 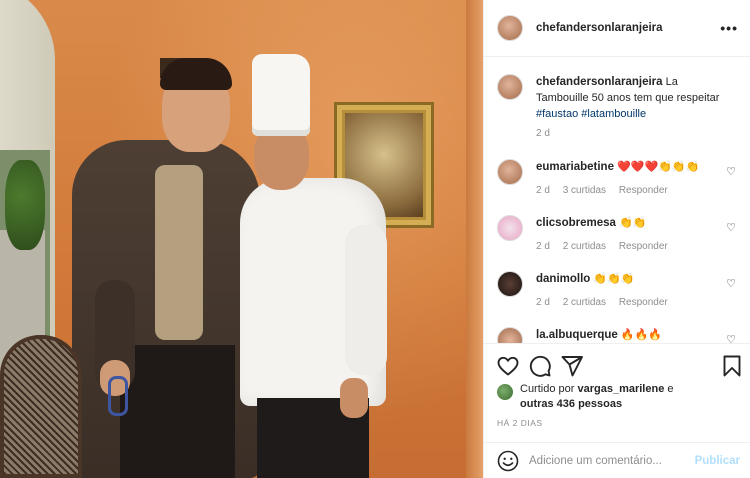 What do you see at coordinates (576, 223) in the screenshot?
I see `commenter-username: clicsobremesa` at bounding box center [576, 223].